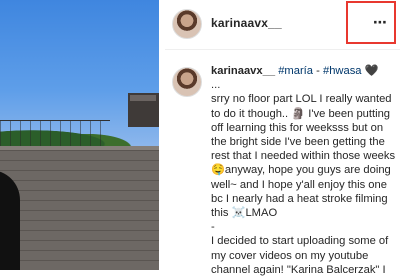 This screenshot has width=400, height=277. I want to click on caption-line: off learning this for weeksss but on, so click(297, 127).